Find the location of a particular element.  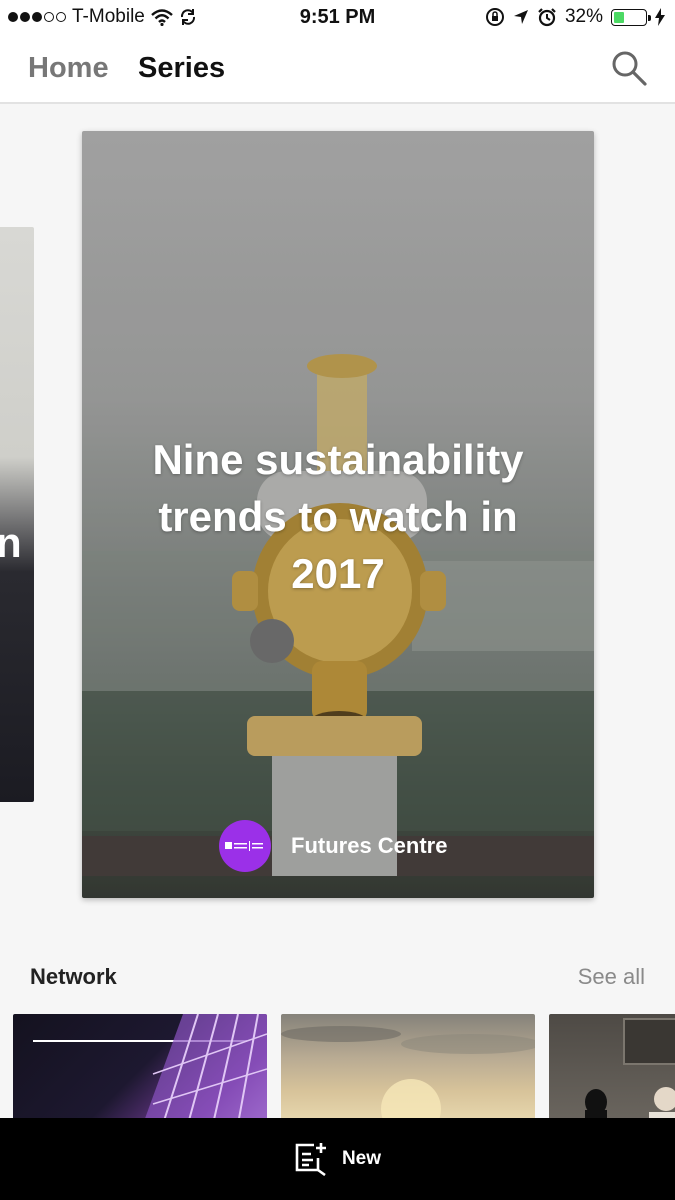

new-post-icon is located at coordinates (310, 1159).